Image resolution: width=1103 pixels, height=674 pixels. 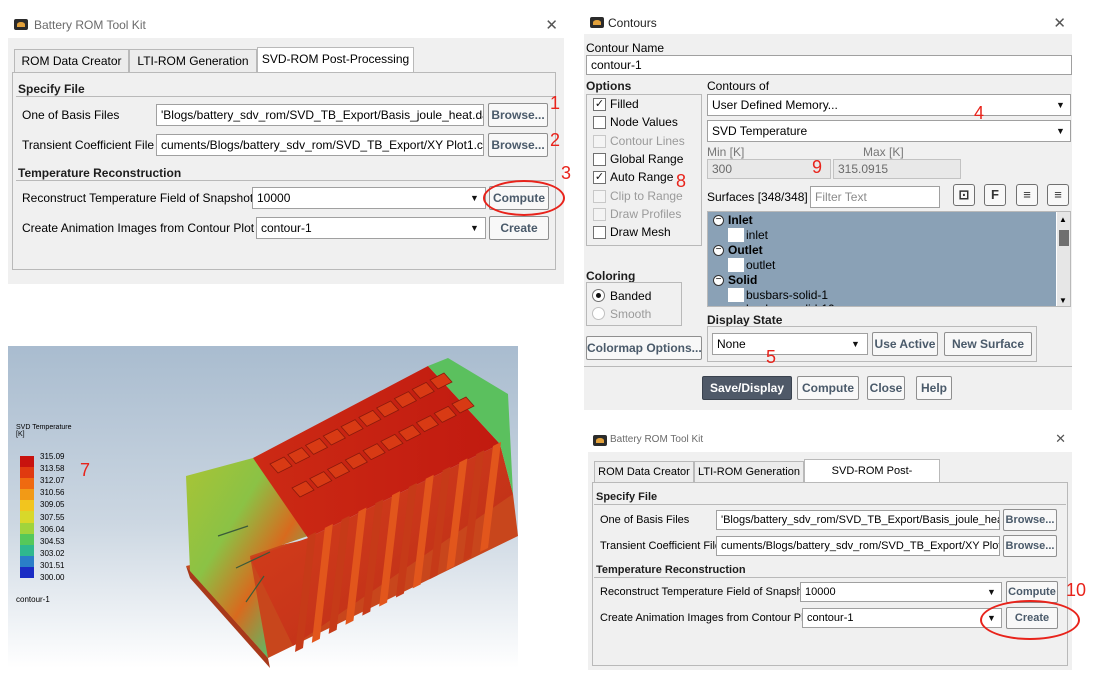 What do you see at coordinates (599, 214) in the screenshot?
I see `option-checkbox-draw-profiles` at bounding box center [599, 214].